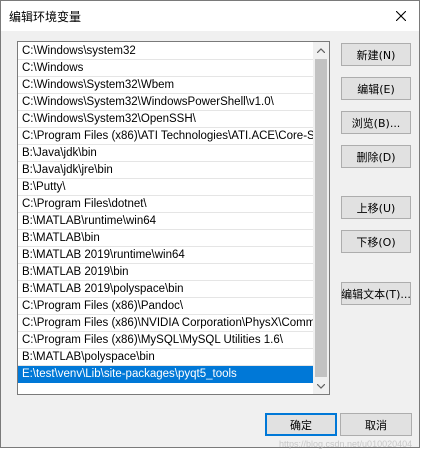 The height and width of the screenshot is (450, 422). I want to click on path-list-item: B:\MATLAB\polyspace\bin, so click(166, 357).